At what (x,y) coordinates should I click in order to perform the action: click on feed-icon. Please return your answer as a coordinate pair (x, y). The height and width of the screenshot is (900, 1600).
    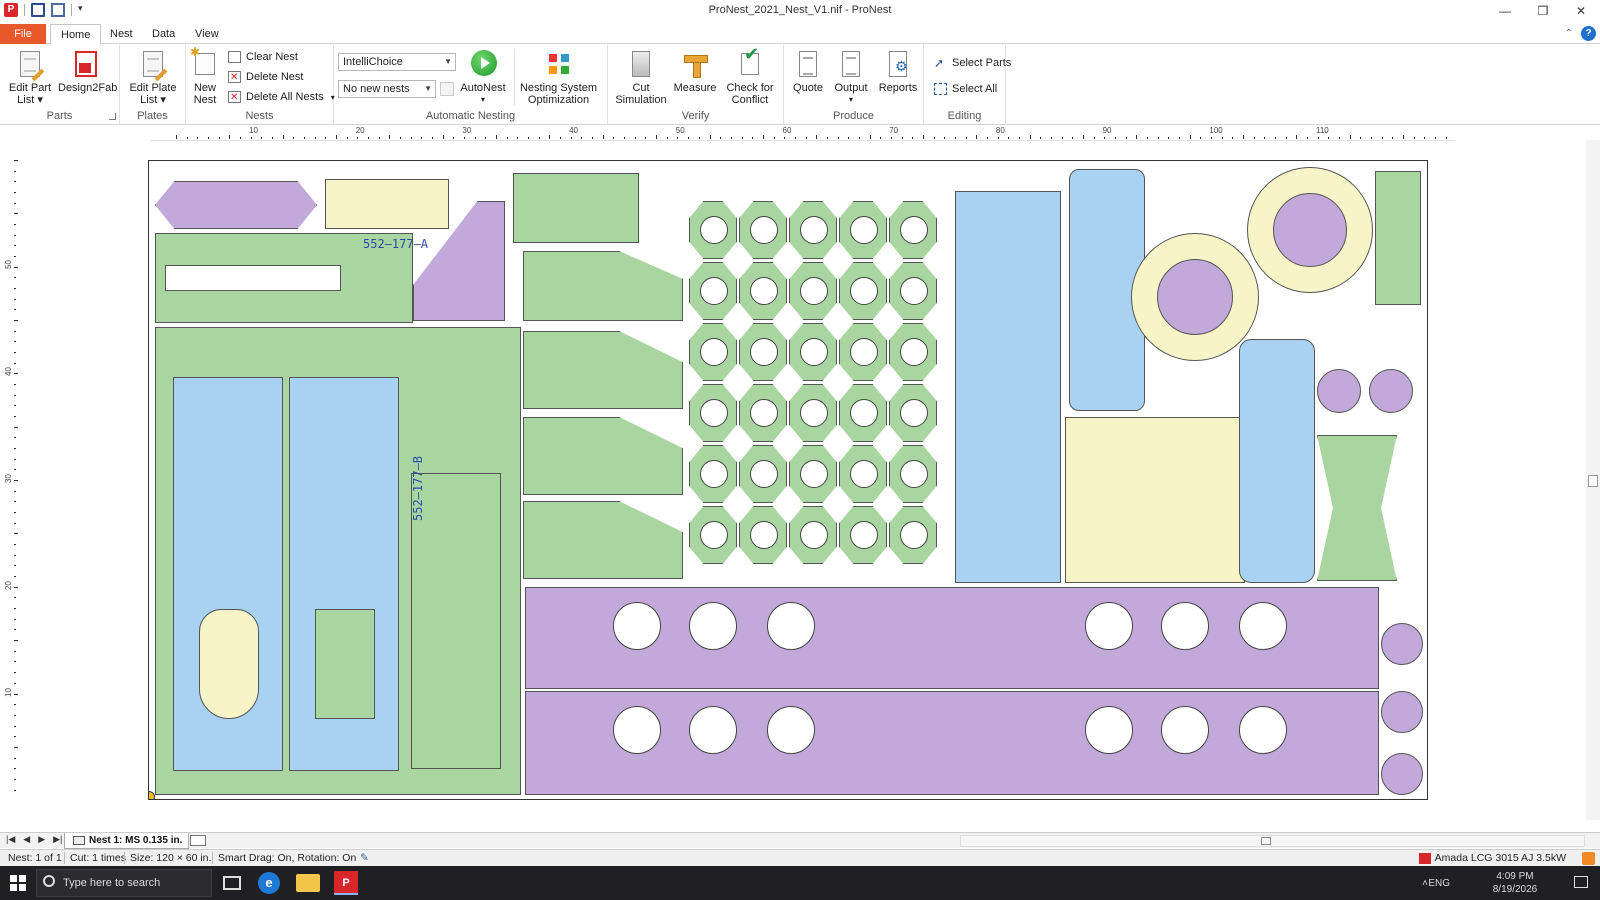
    Looking at the image, I should click on (1588, 858).